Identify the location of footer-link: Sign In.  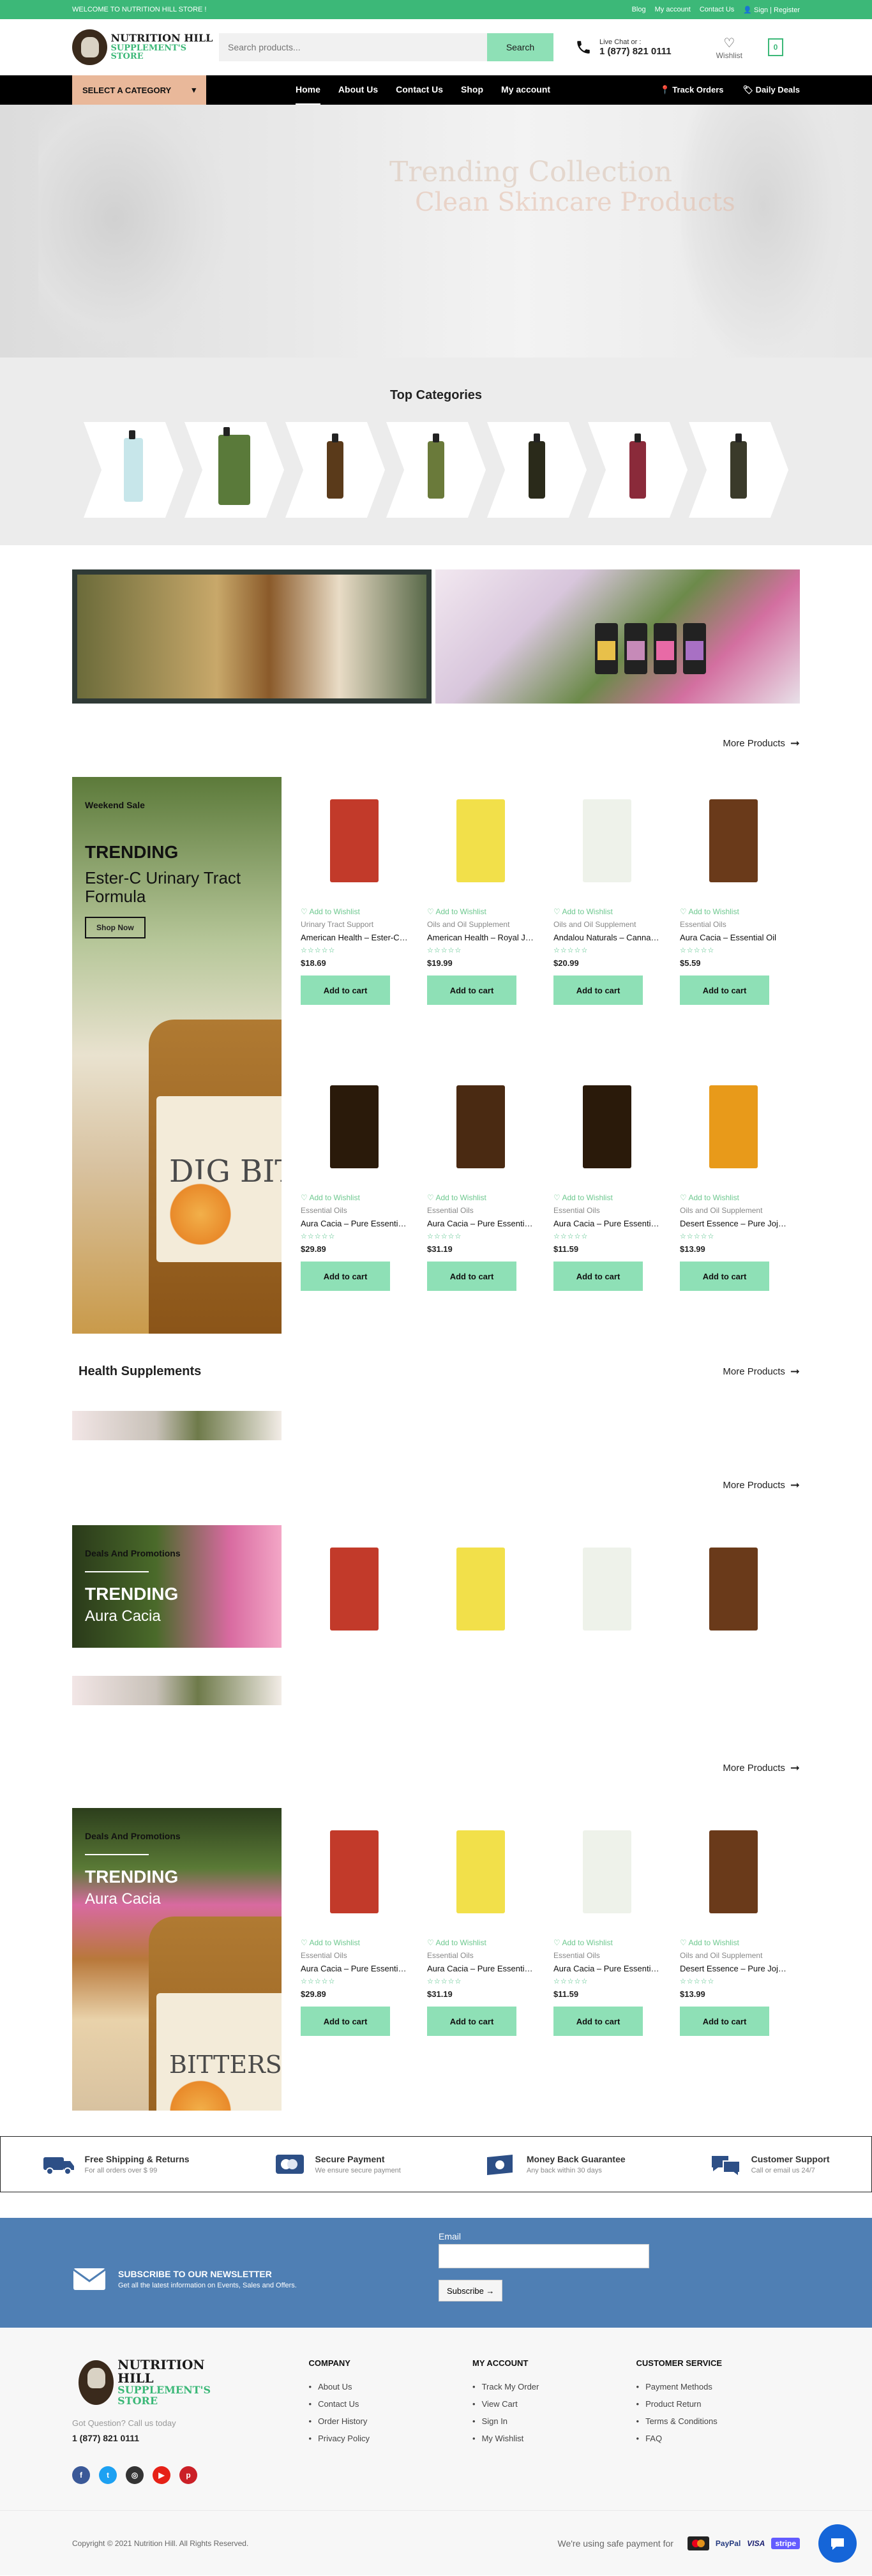
(554, 2421).